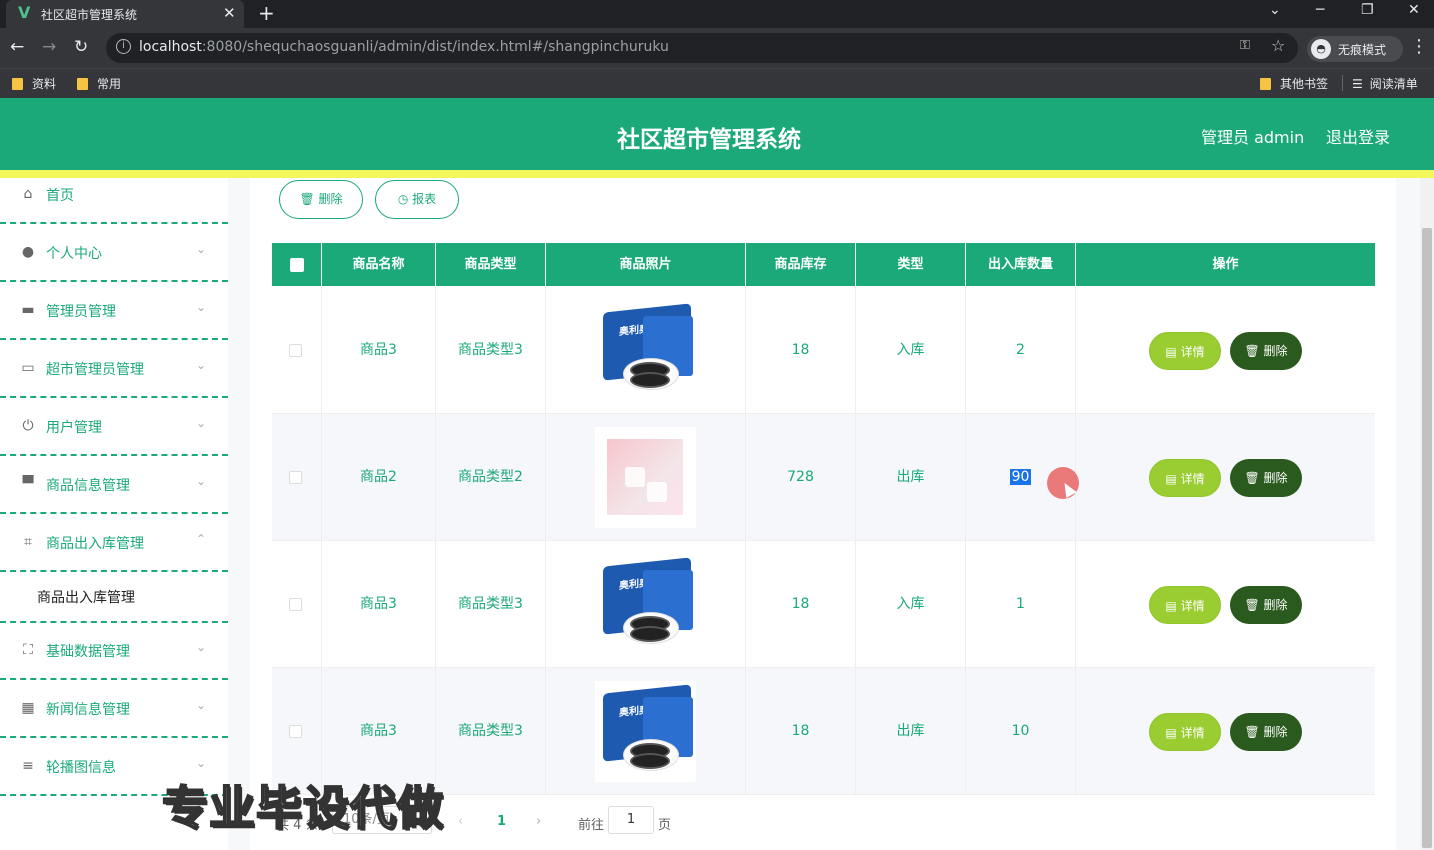 This screenshot has height=850, width=1434. I want to click on goto-page-input: 1, so click(631, 820).